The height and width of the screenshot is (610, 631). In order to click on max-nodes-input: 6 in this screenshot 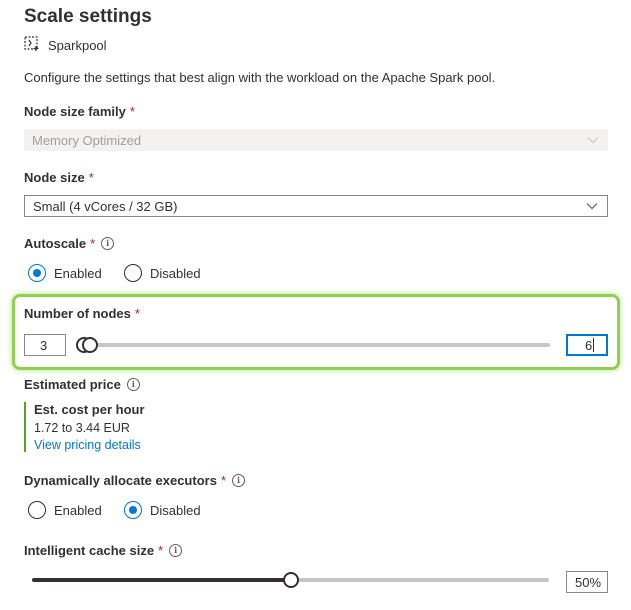, I will do `click(587, 345)`.